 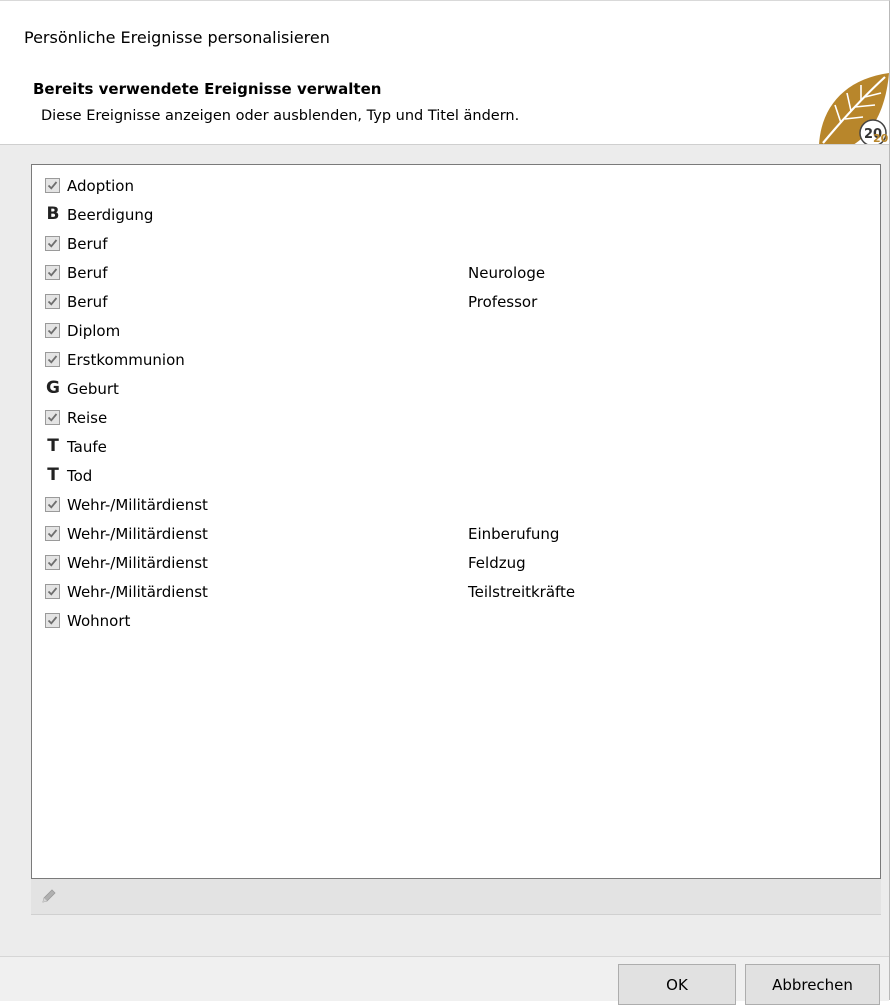 What do you see at coordinates (812, 984) in the screenshot?
I see `cancel-button: Abbrechen` at bounding box center [812, 984].